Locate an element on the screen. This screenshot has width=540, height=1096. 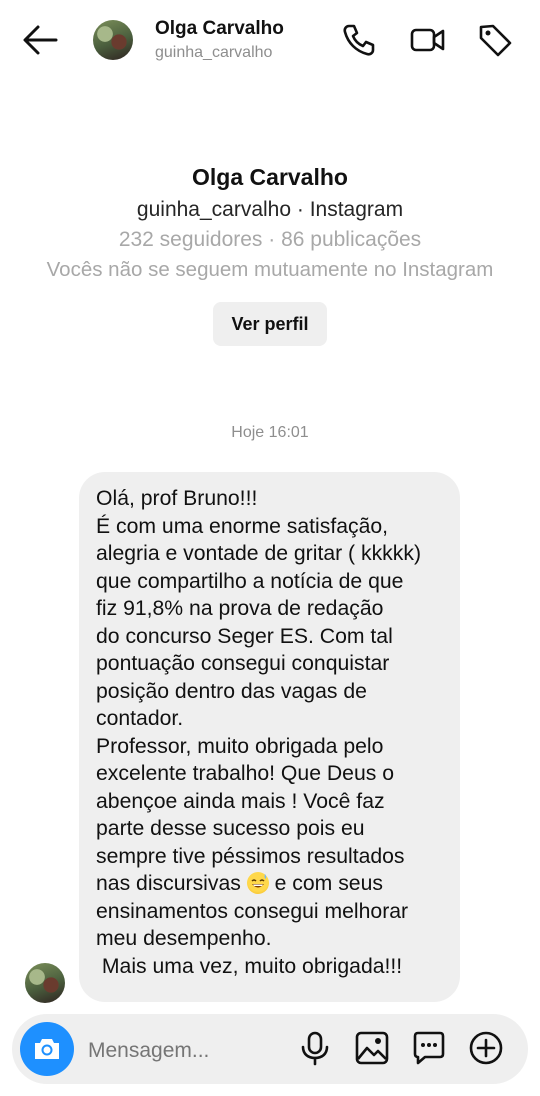
header-name: Olga Carvalho is located at coordinates (219, 29).